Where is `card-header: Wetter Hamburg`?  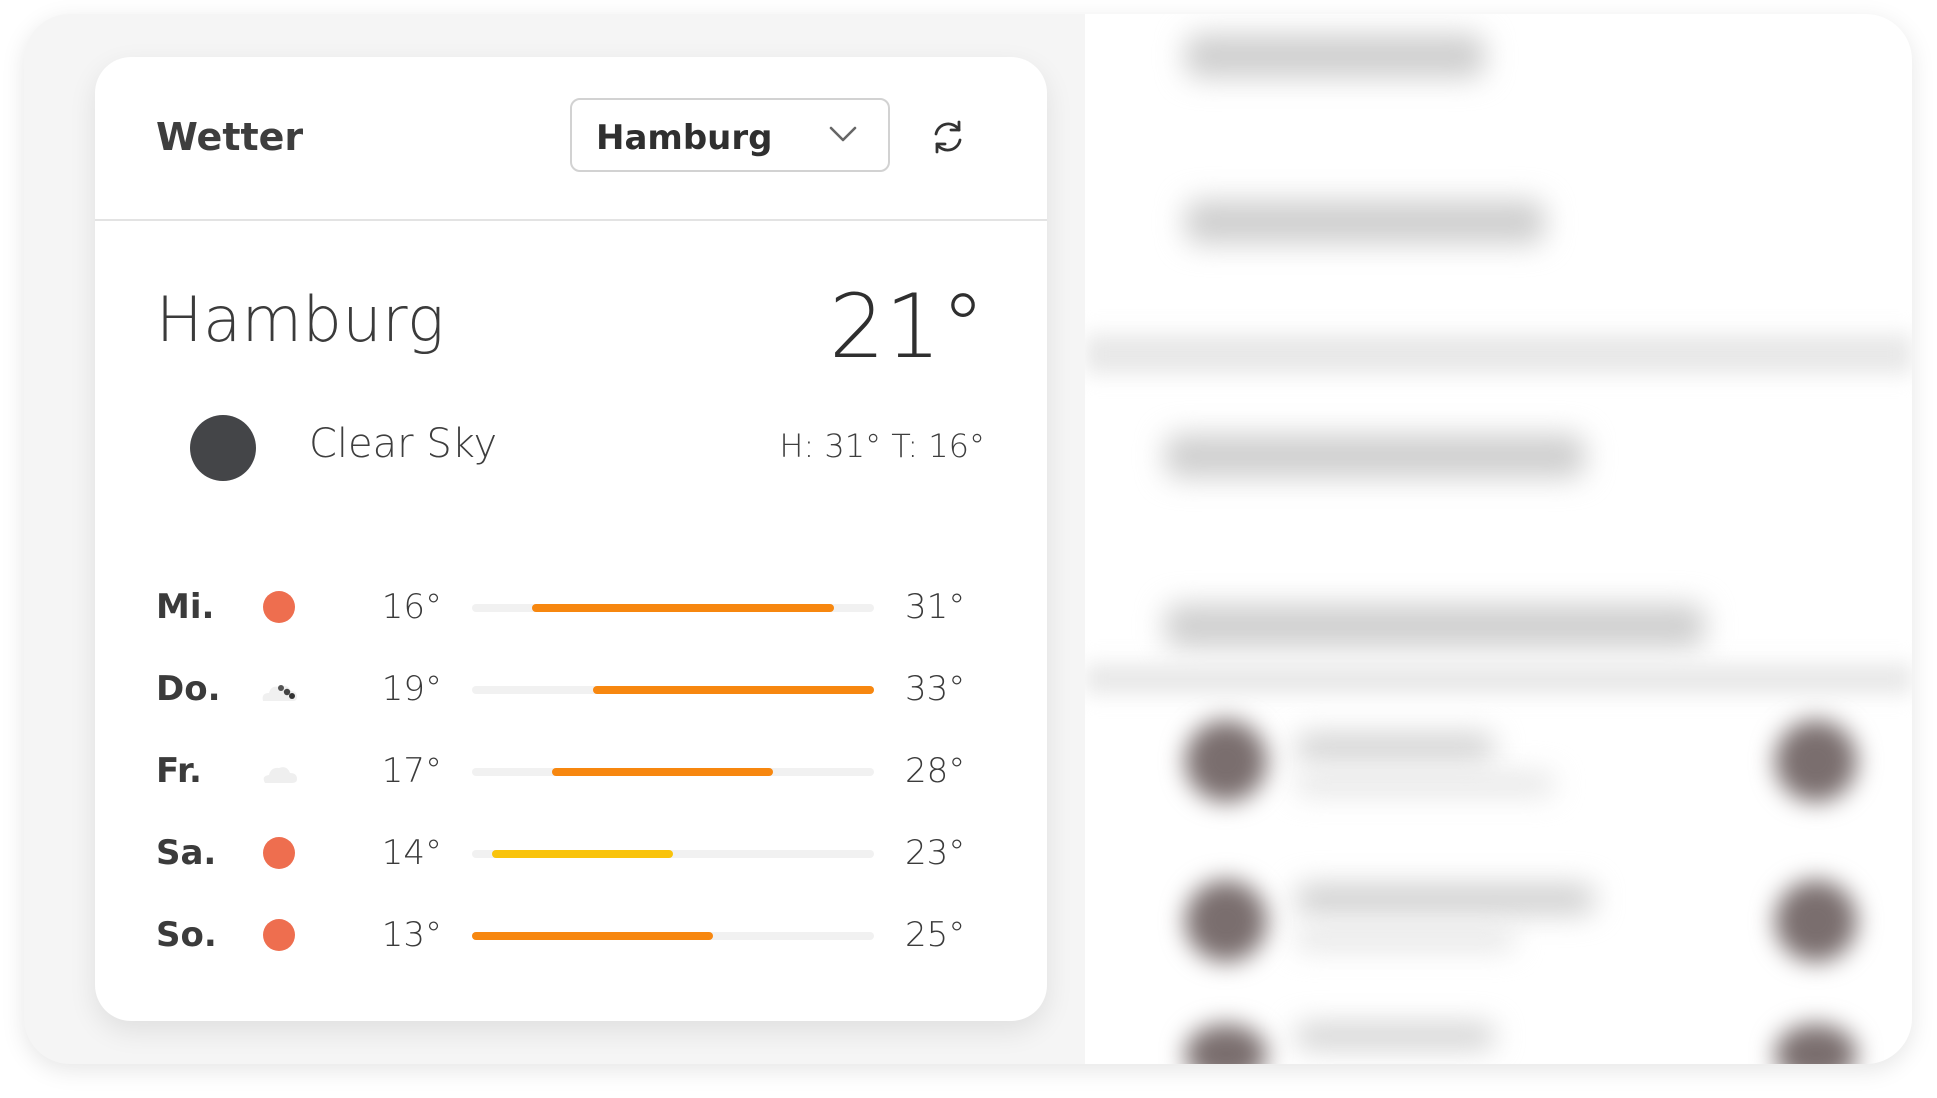
card-header: Wetter Hamburg is located at coordinates (571, 139).